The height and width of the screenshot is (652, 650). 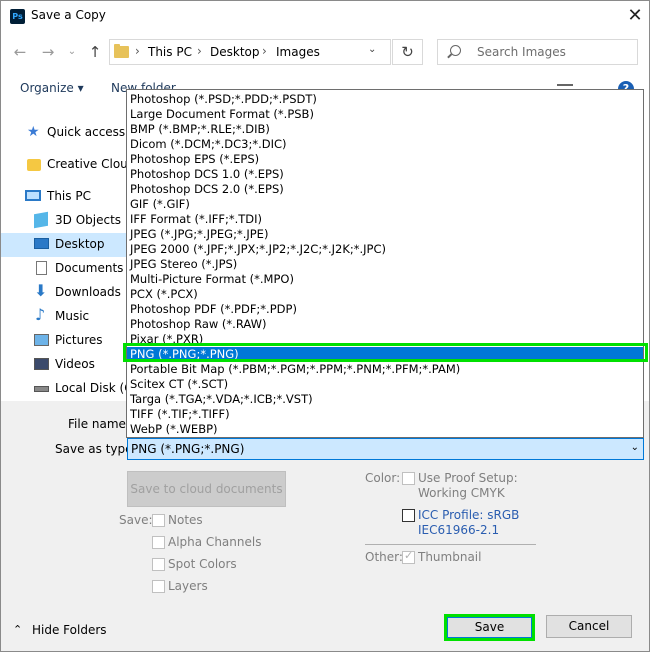 I want to click on file-type-option: Photoshop (*.PSD;*.PDD;*.PSDT), so click(x=385, y=99).